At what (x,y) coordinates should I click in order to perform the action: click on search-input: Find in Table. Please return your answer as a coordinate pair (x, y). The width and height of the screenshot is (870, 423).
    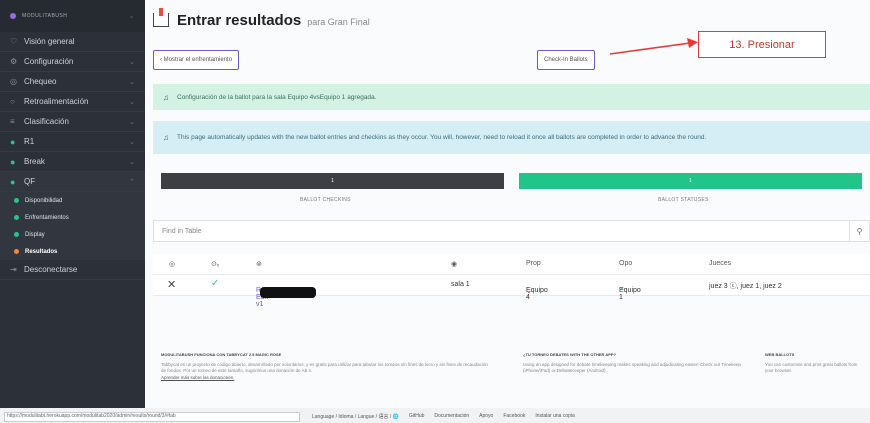
    Looking at the image, I should click on (182, 231).